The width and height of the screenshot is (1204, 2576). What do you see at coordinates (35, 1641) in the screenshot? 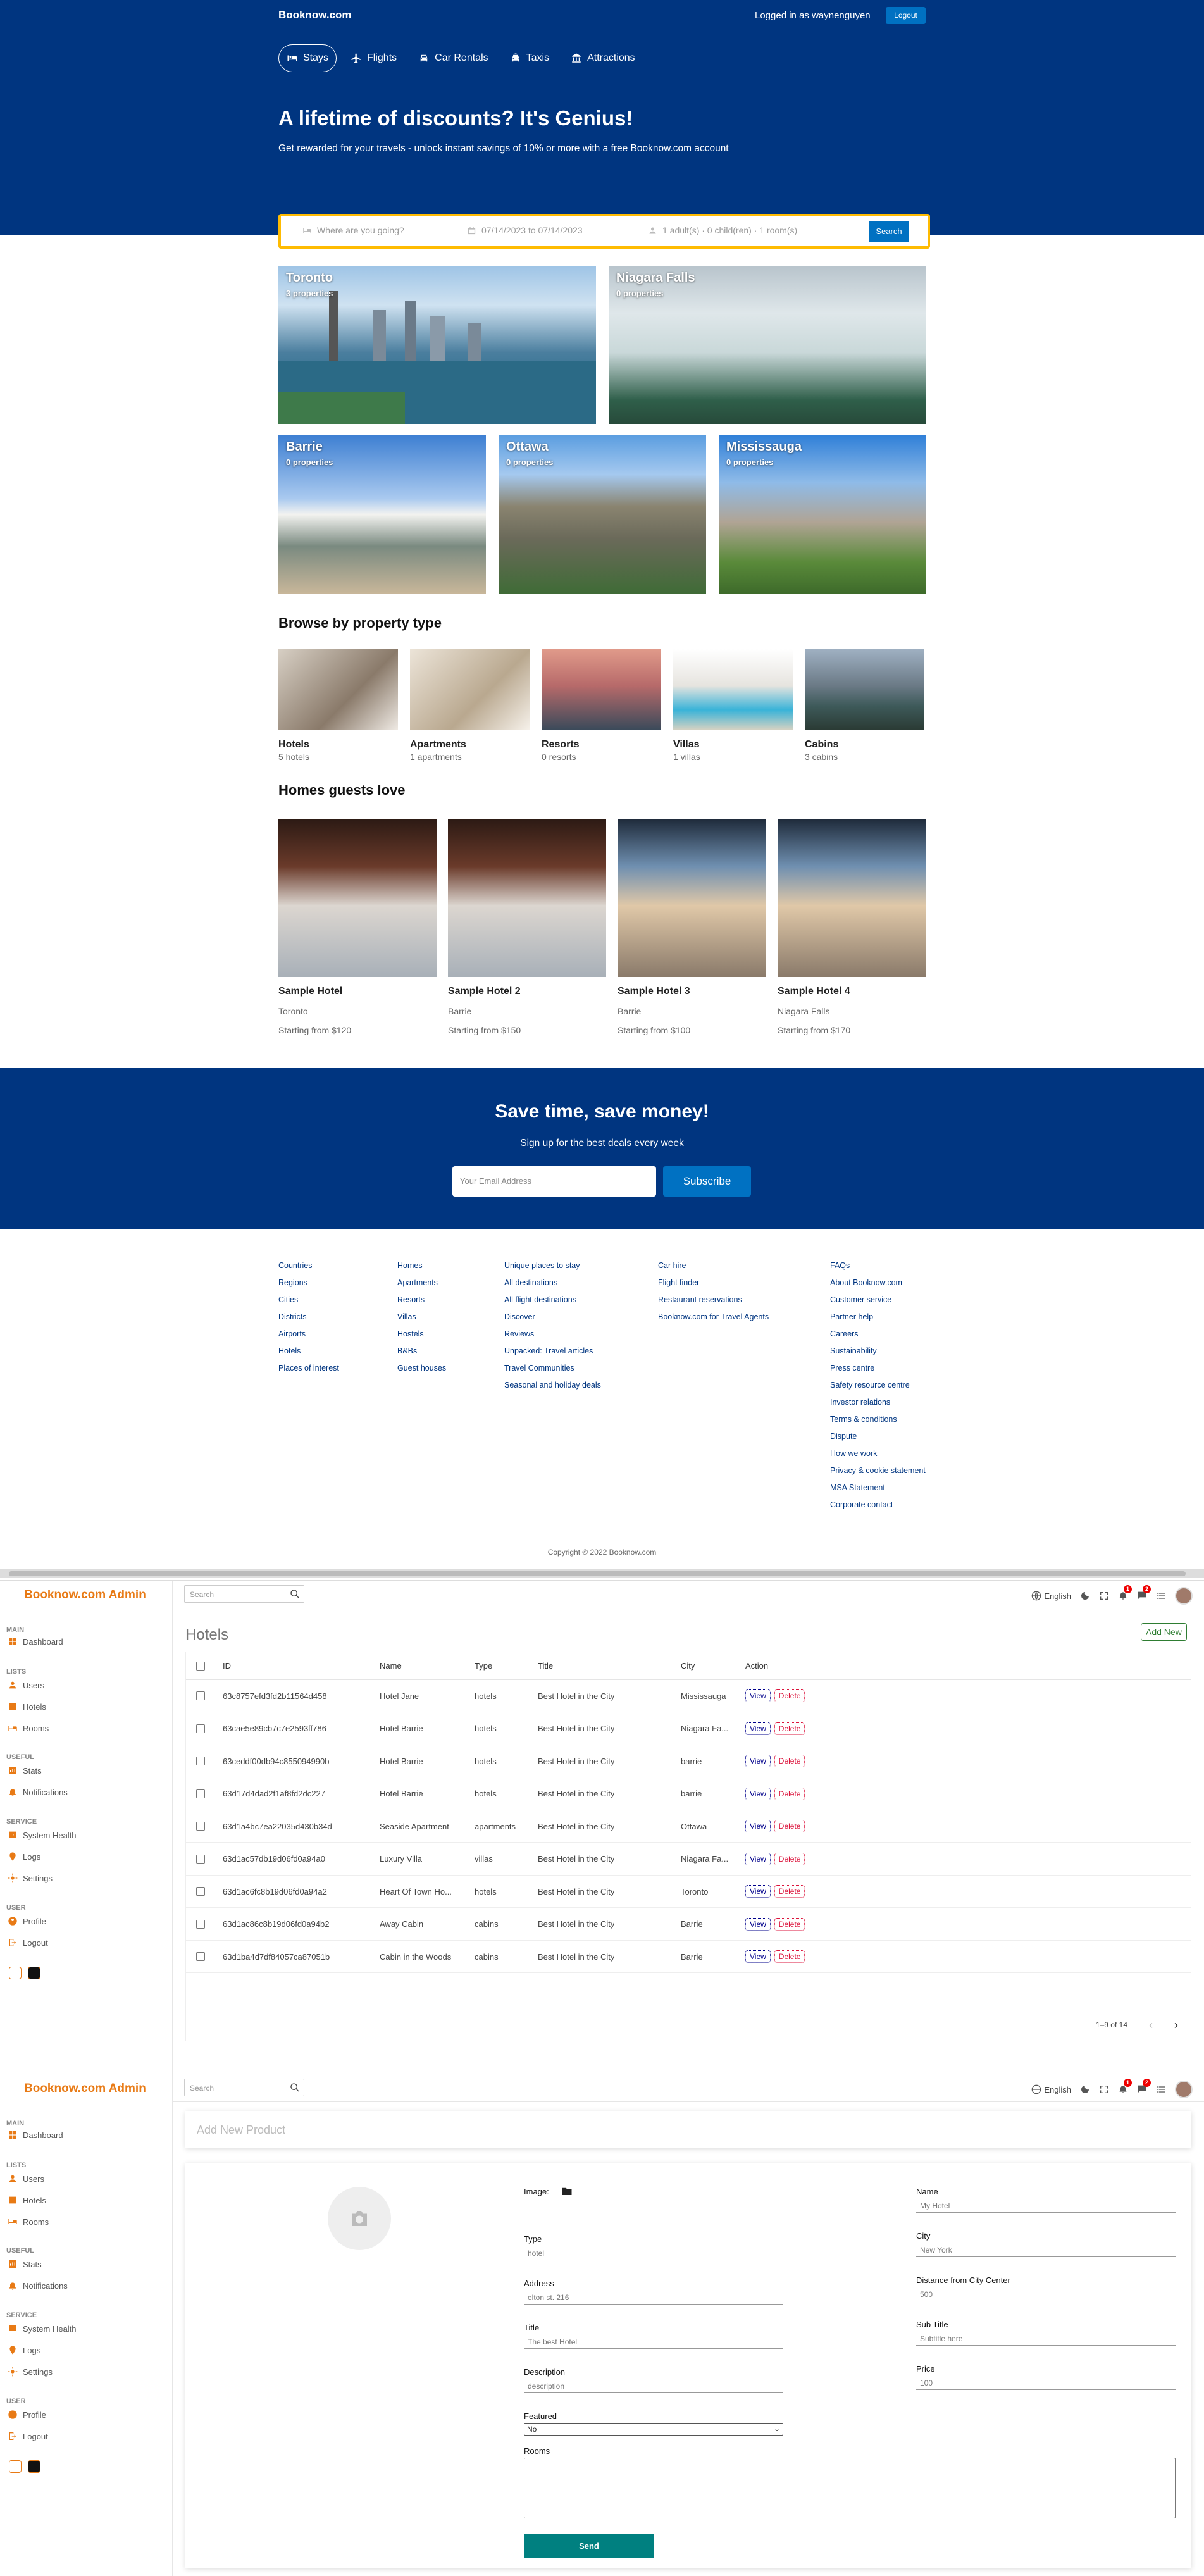
I see `sidebar-item-dashboard: Dashboard` at bounding box center [35, 1641].